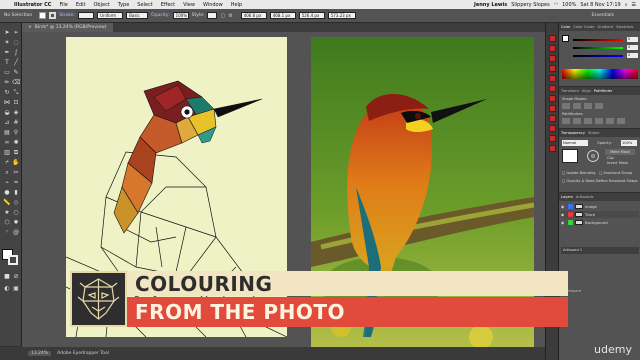 Image resolution: width=640 pixels, height=360 pixels. I want to click on close-icon: ×, so click(30, 27).